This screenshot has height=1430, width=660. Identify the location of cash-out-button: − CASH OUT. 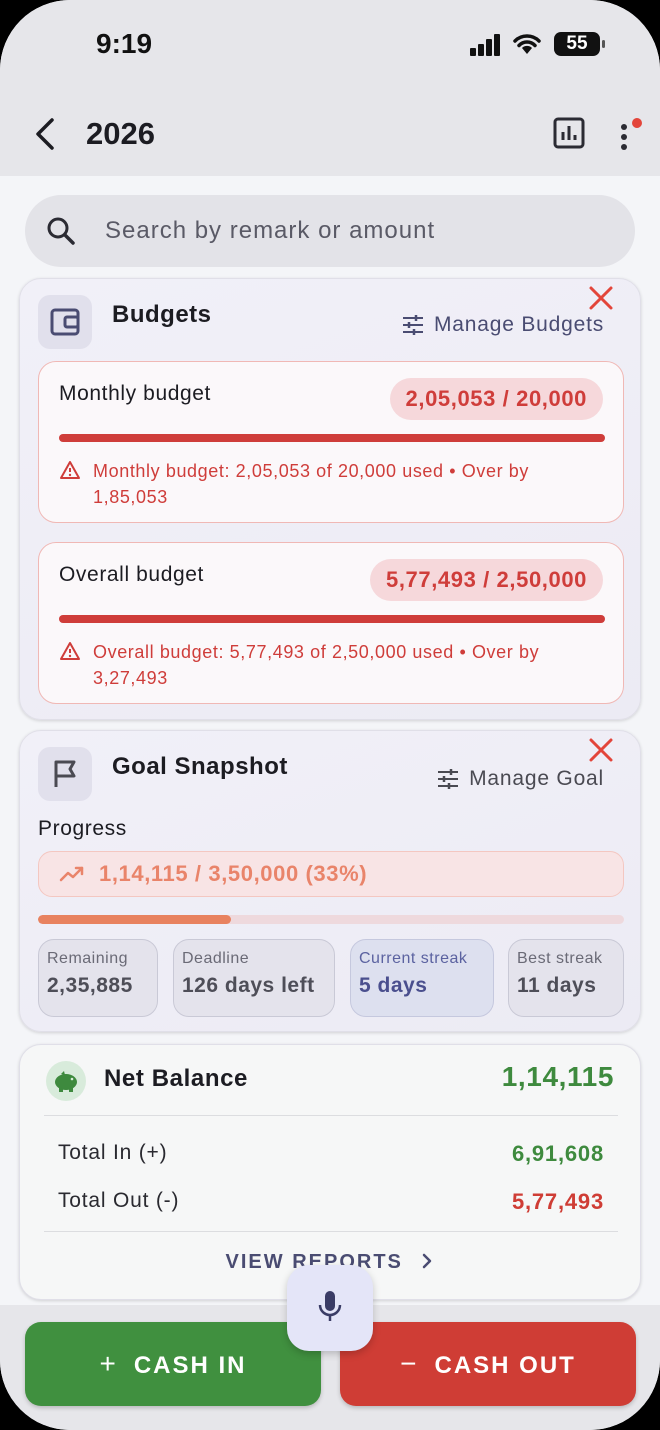
(488, 1364).